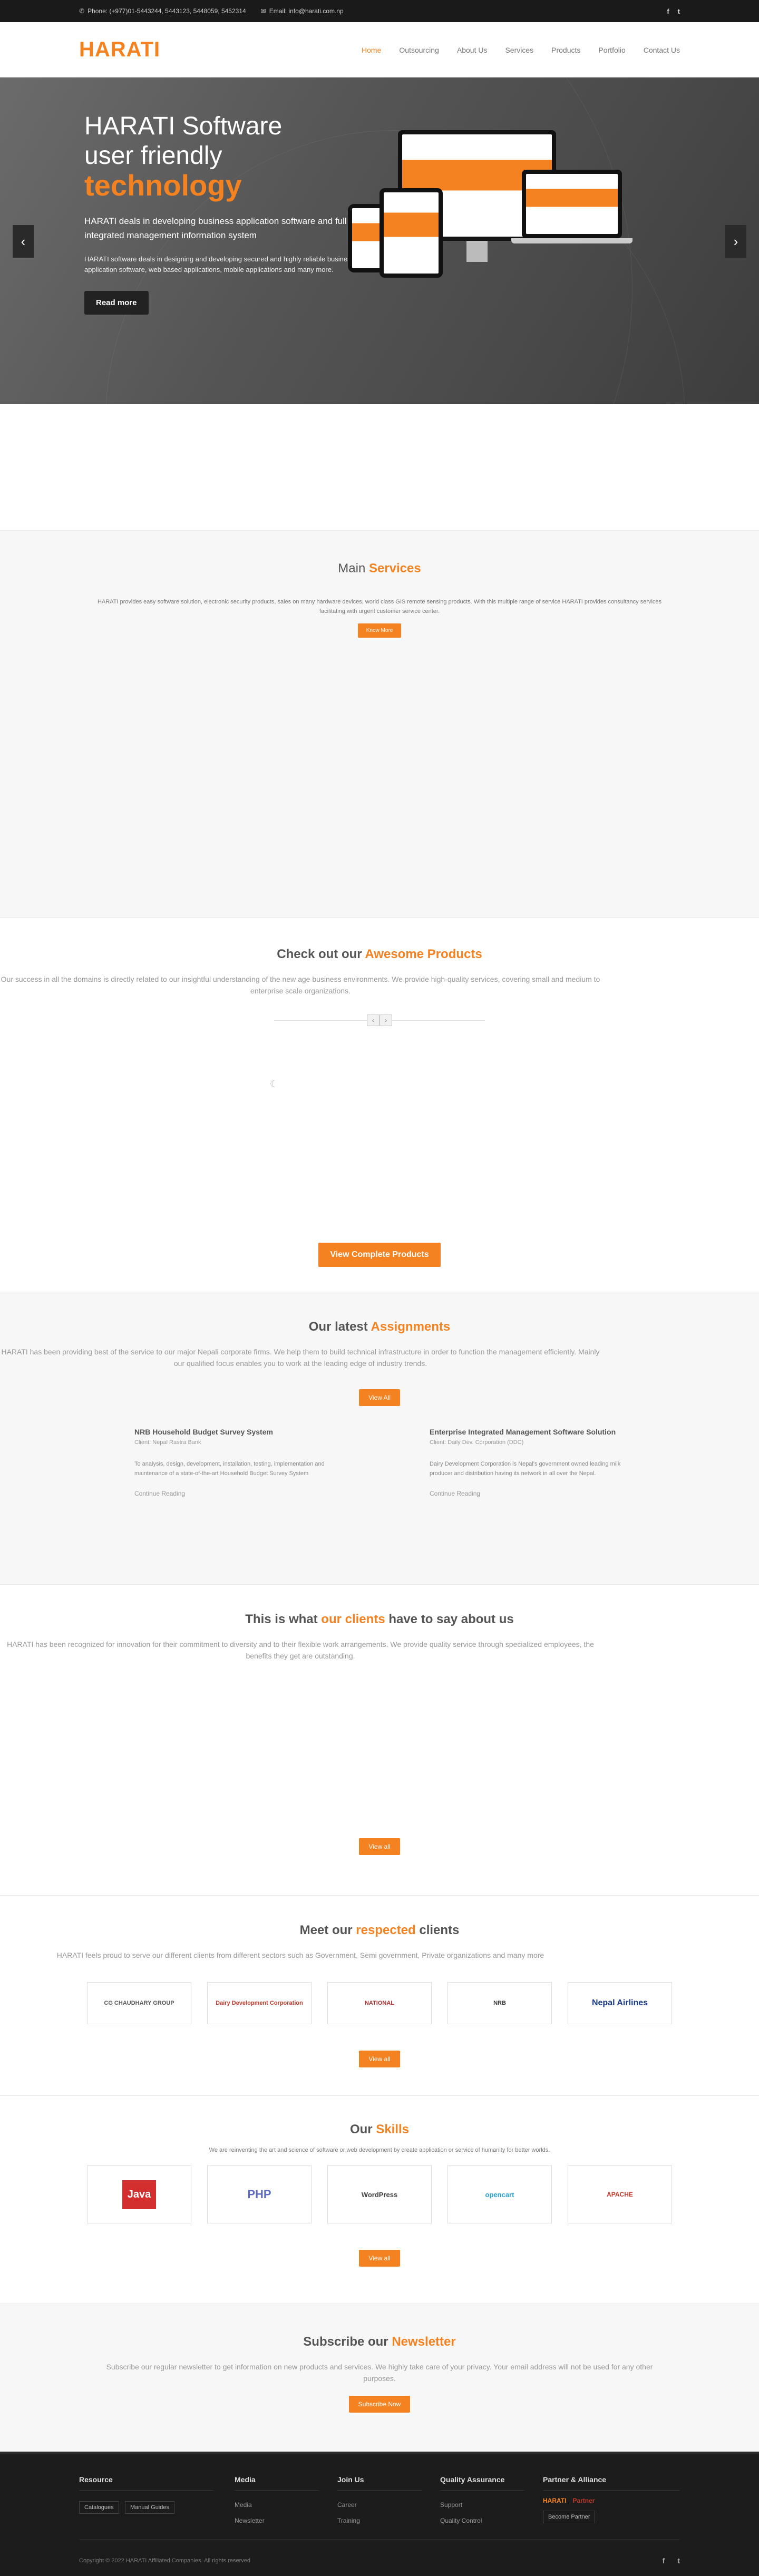  Describe the element at coordinates (583, 2500) in the screenshot. I see `partner-logo: Partner` at that location.